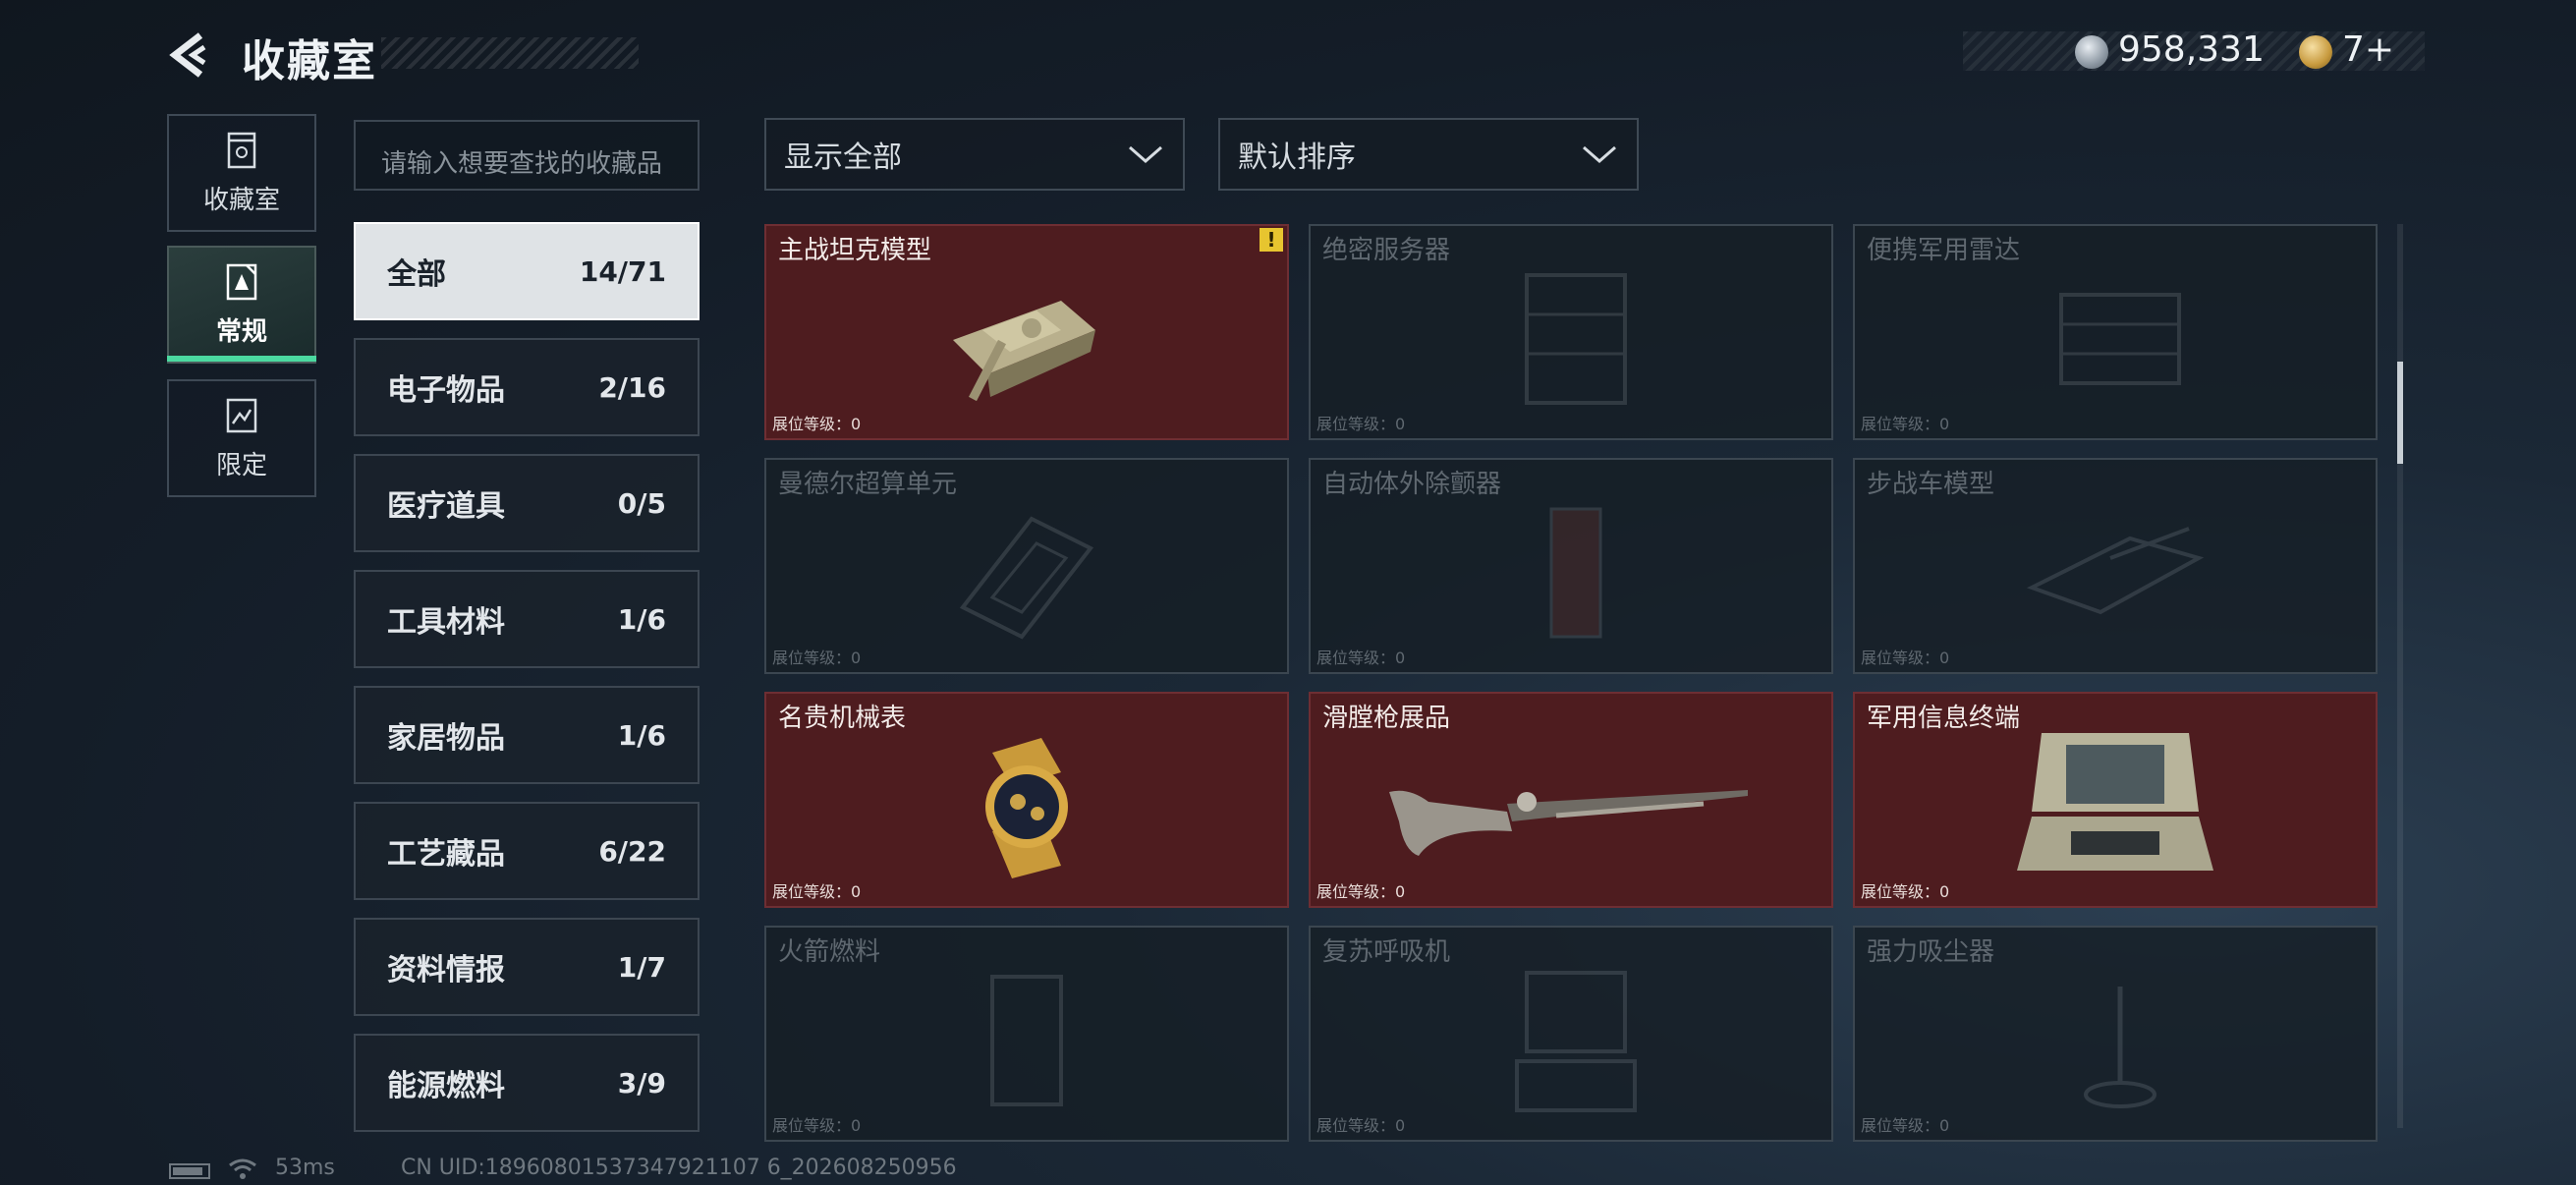 The height and width of the screenshot is (1185, 2576). I want to click on musket-icon, so click(1568, 823).